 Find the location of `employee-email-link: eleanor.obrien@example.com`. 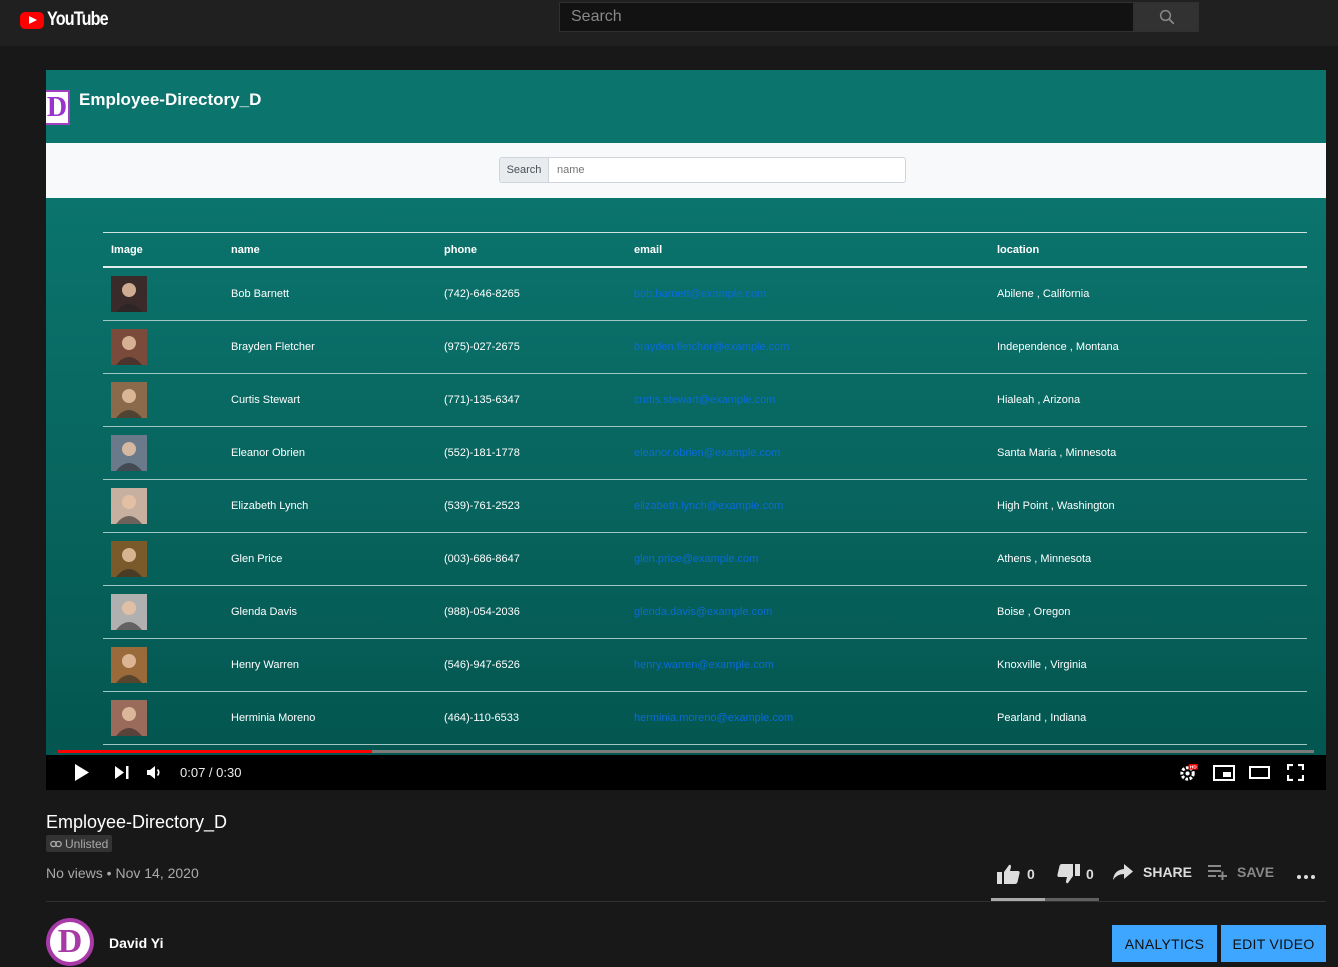

employee-email-link: eleanor.obrien@example.com is located at coordinates (707, 453).